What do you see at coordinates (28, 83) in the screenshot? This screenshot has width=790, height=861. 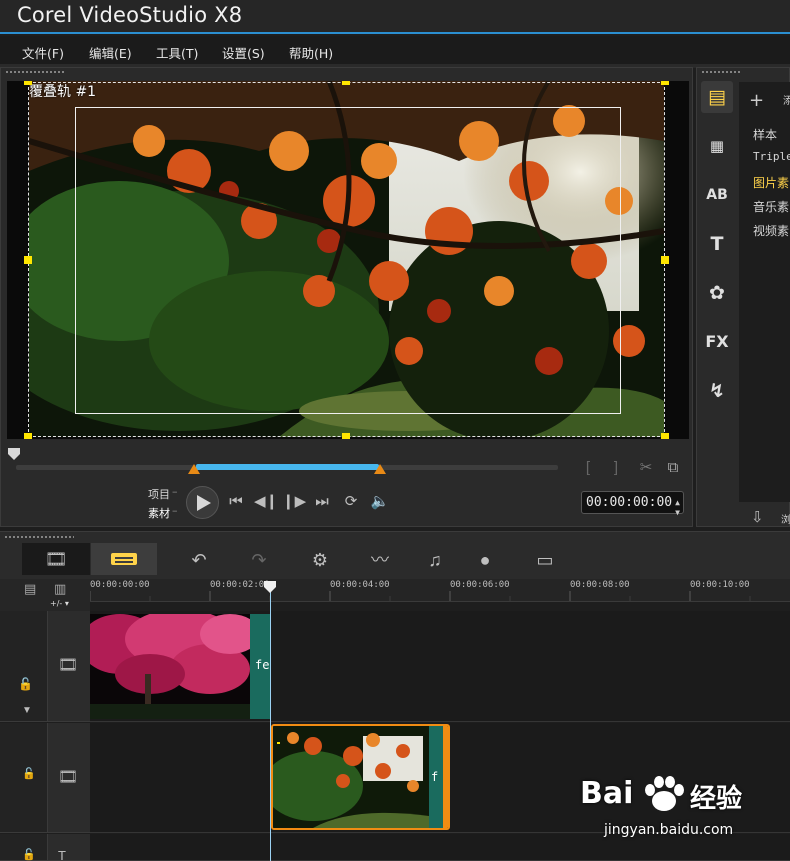 I see `resize-handle-tl` at bounding box center [28, 83].